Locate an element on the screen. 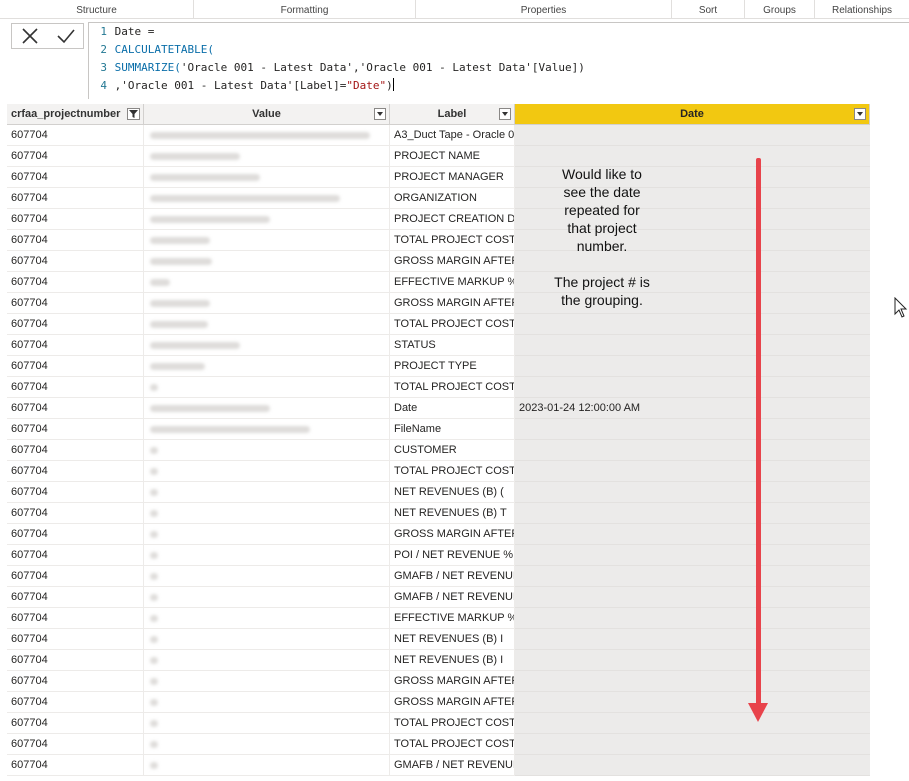 The height and width of the screenshot is (781, 909). filter-funnel-icon is located at coordinates (133, 114).